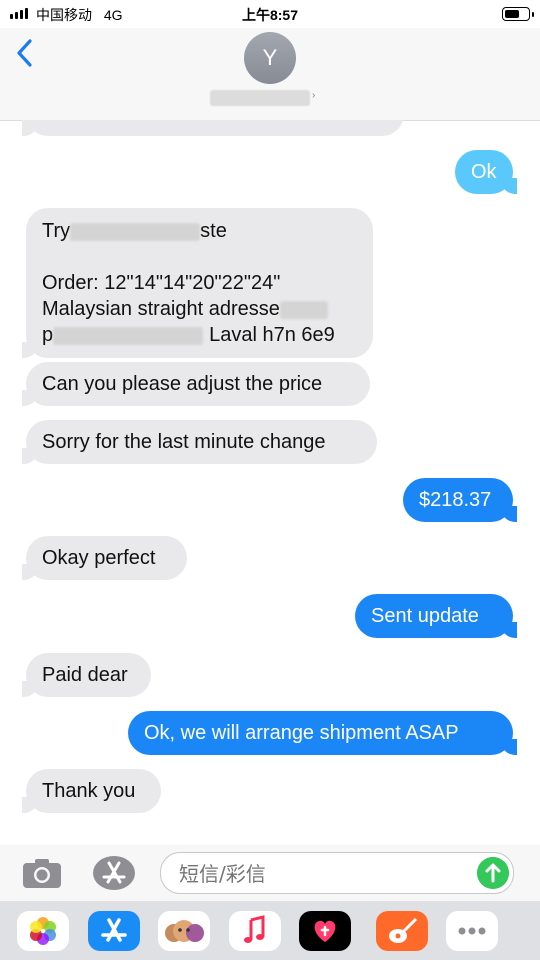  I want to click on contact-avatar: Y, so click(270, 58).